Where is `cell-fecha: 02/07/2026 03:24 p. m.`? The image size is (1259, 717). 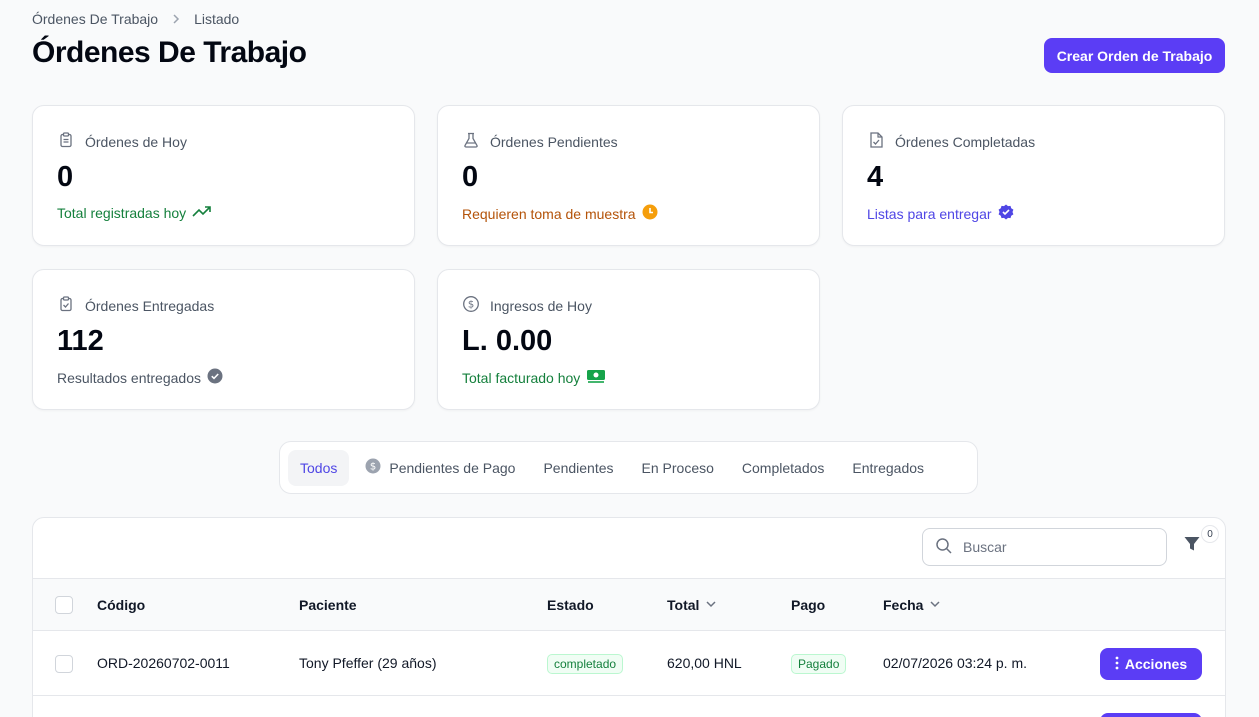 cell-fecha: 02/07/2026 03:24 p. m. is located at coordinates (955, 663).